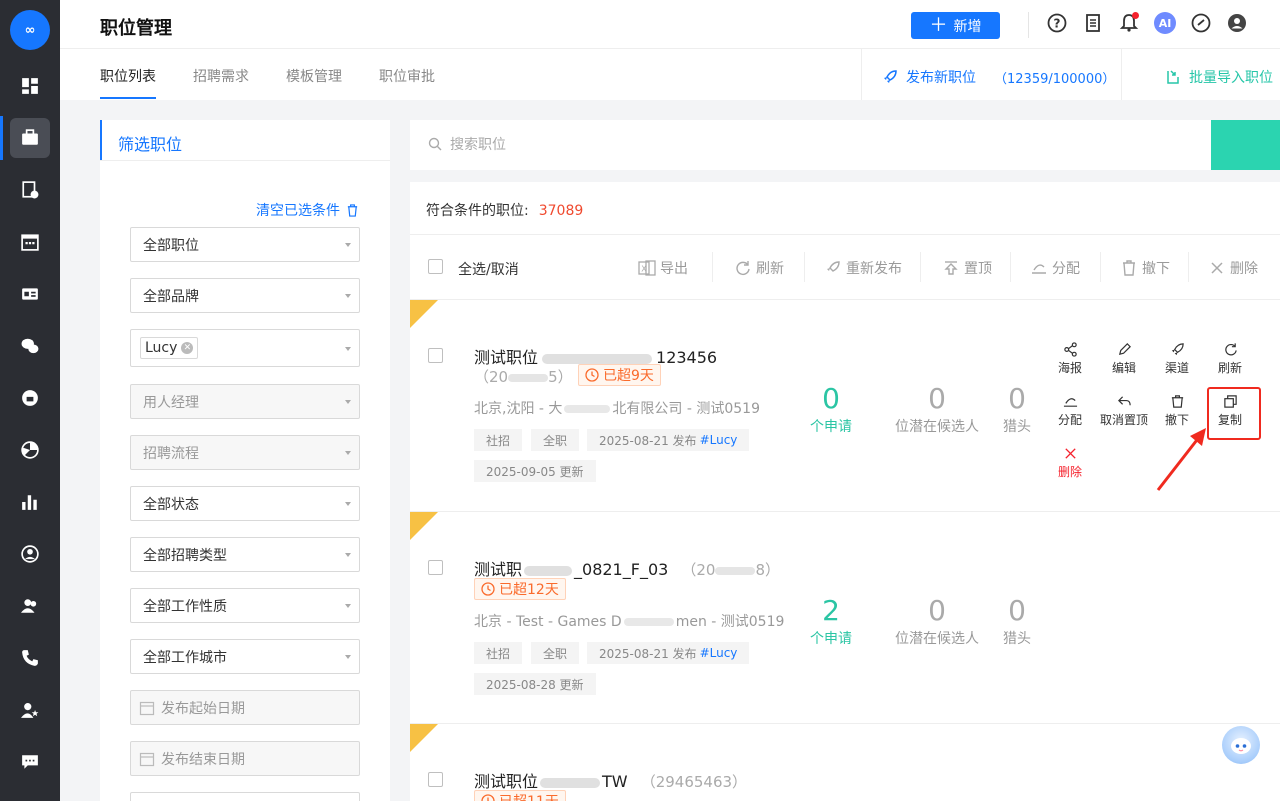 Image resolution: width=1280 pixels, height=801 pixels. Describe the element at coordinates (30, 554) in the screenshot. I see `nav-talent` at that location.